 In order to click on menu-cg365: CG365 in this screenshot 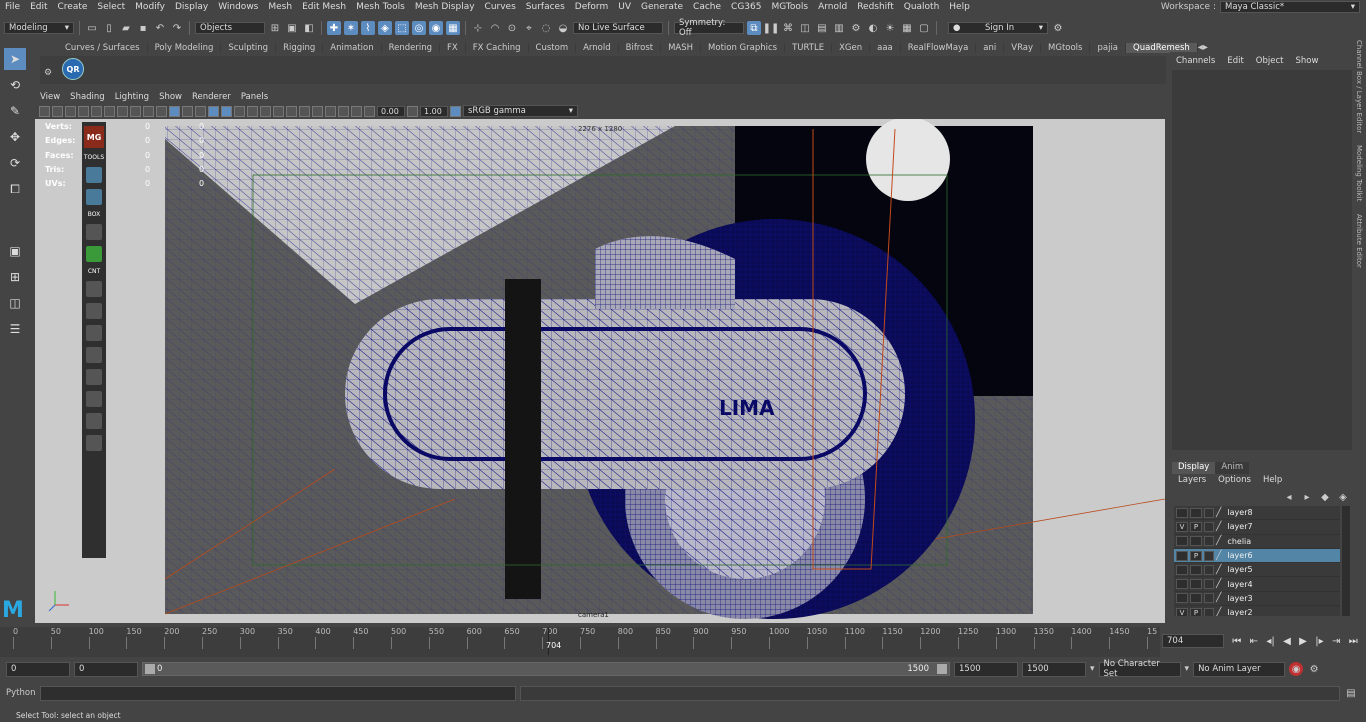, I will do `click(746, 7)`.